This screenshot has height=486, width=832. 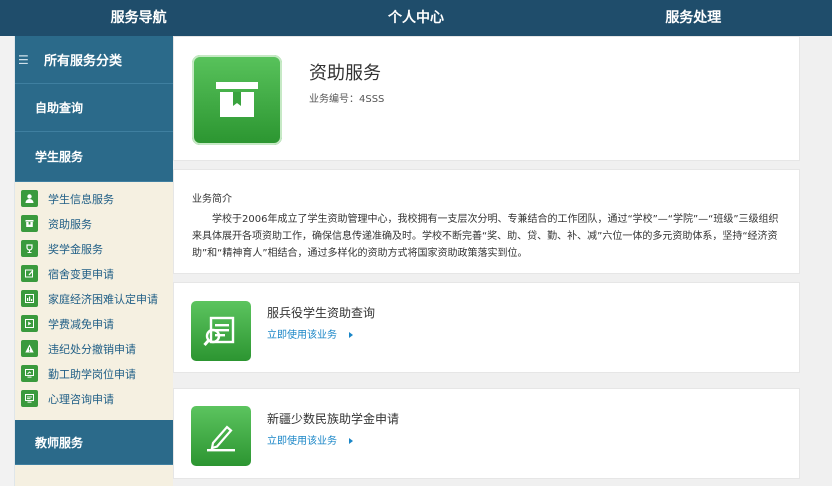 I want to click on menu-icon: ☰, so click(x=23, y=59).